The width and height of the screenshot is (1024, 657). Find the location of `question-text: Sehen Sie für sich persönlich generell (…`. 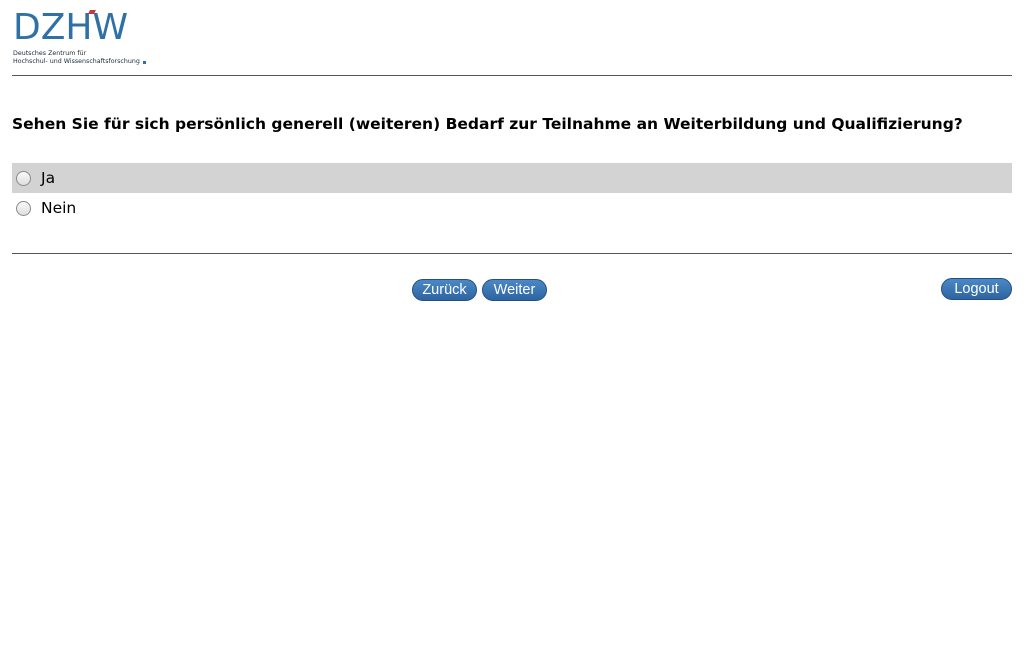

question-text: Sehen Sie für sich persönlich generell (… is located at coordinates (487, 124).